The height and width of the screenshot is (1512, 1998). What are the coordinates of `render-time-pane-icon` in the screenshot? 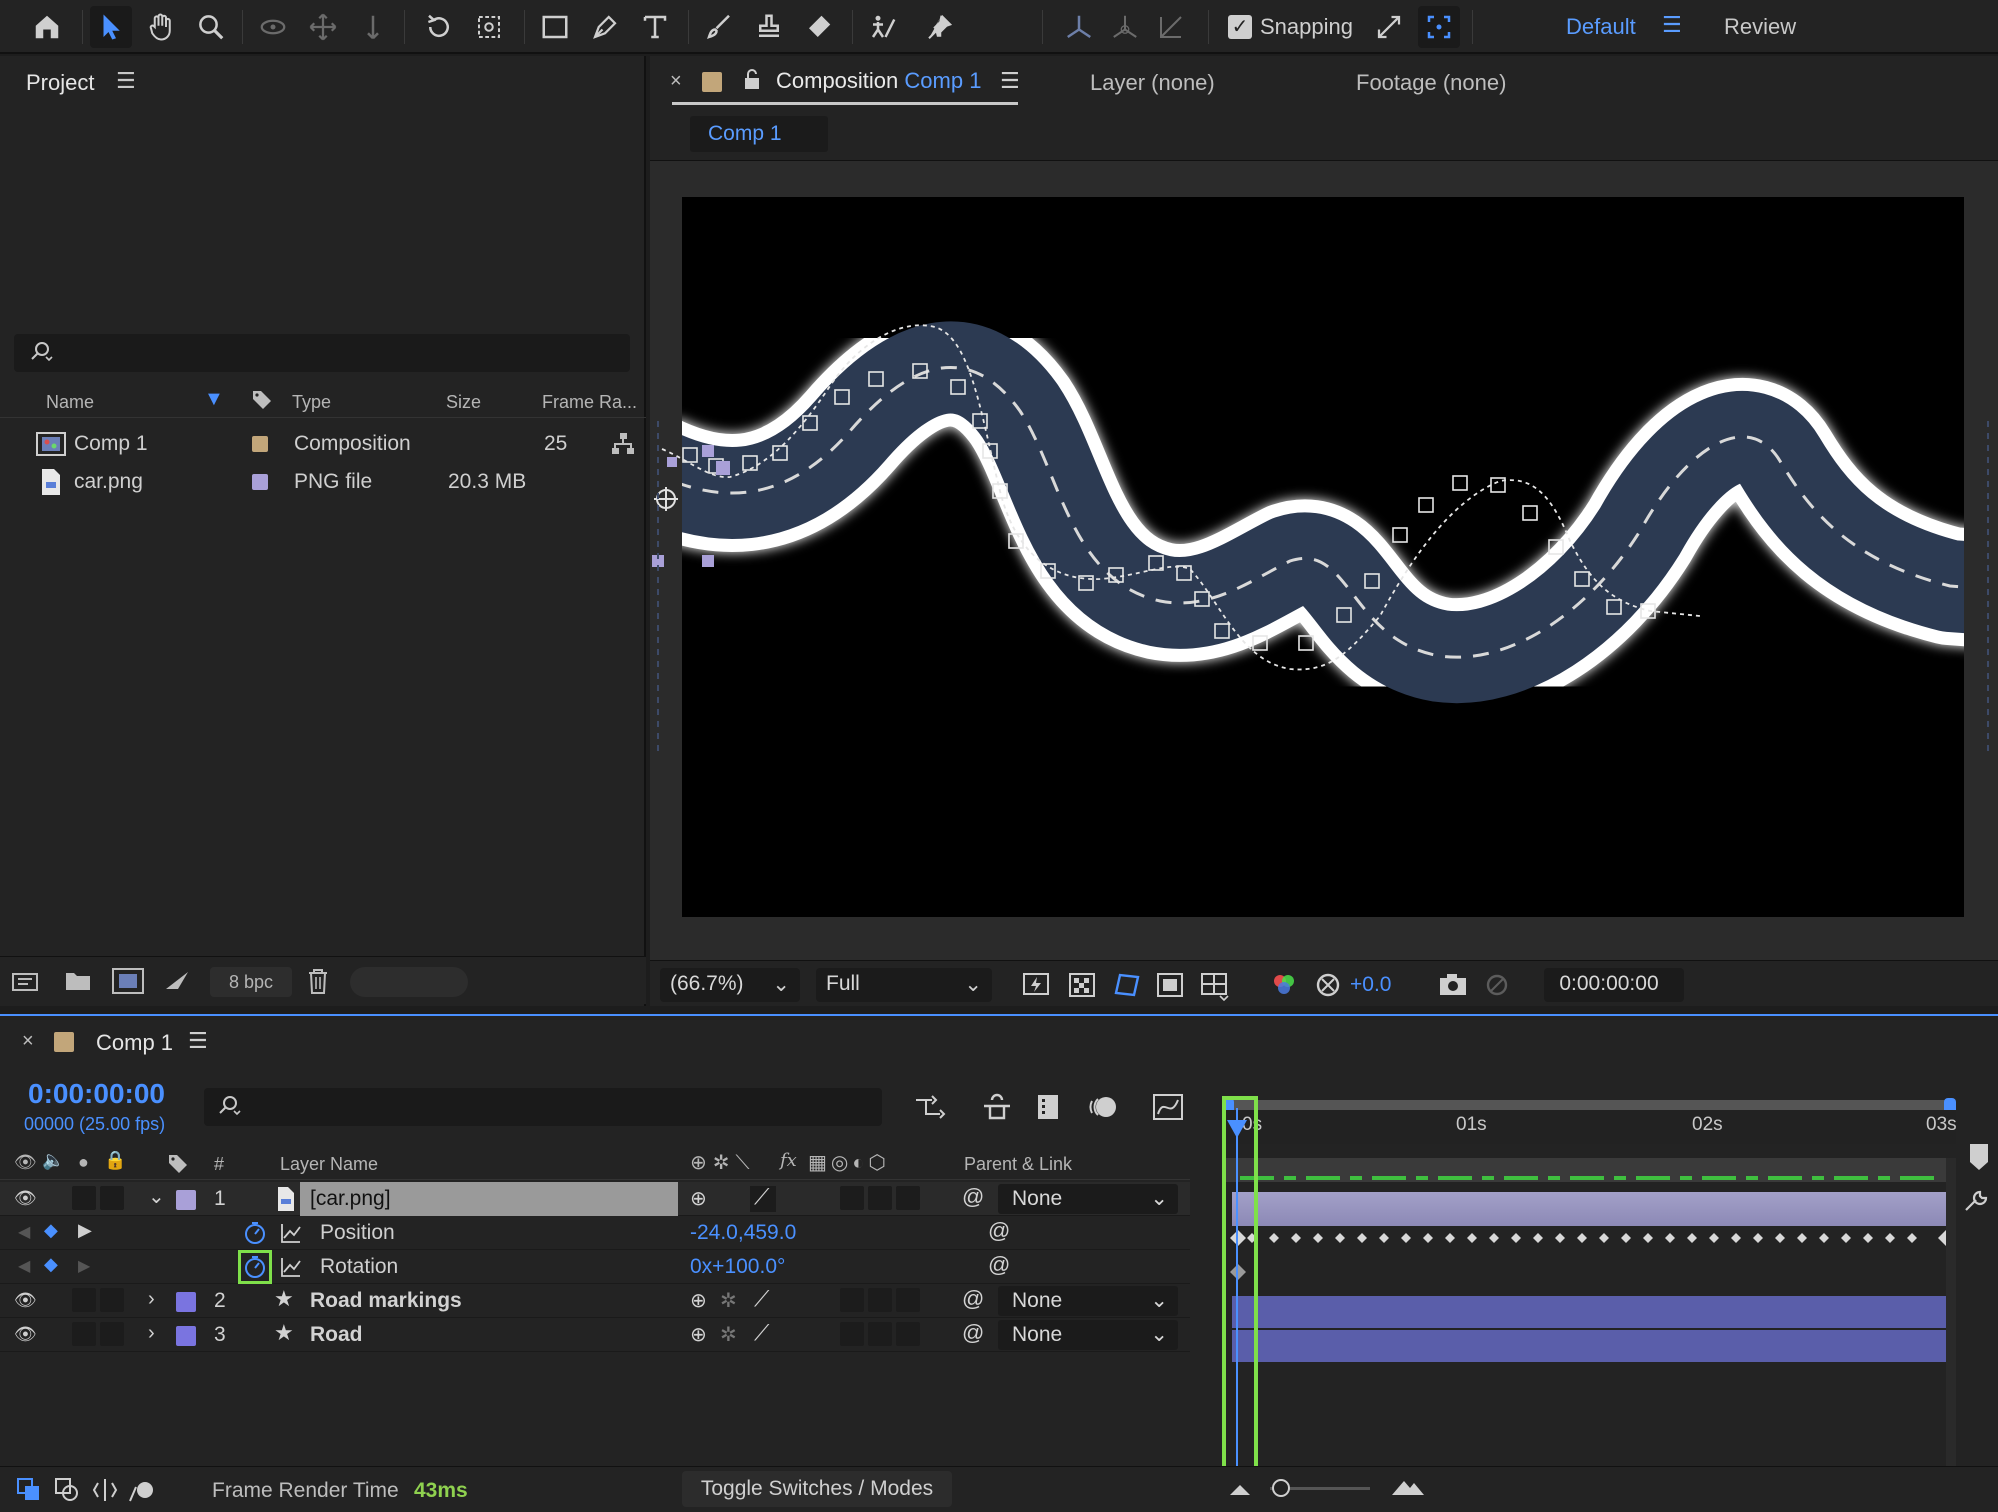 It's located at (142, 1490).